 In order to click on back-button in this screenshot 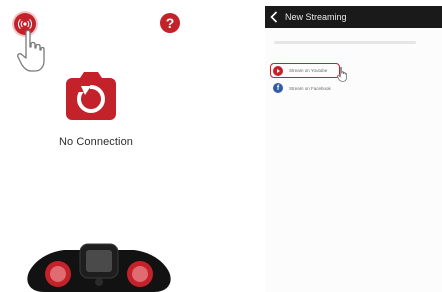, I will do `click(274, 17)`.